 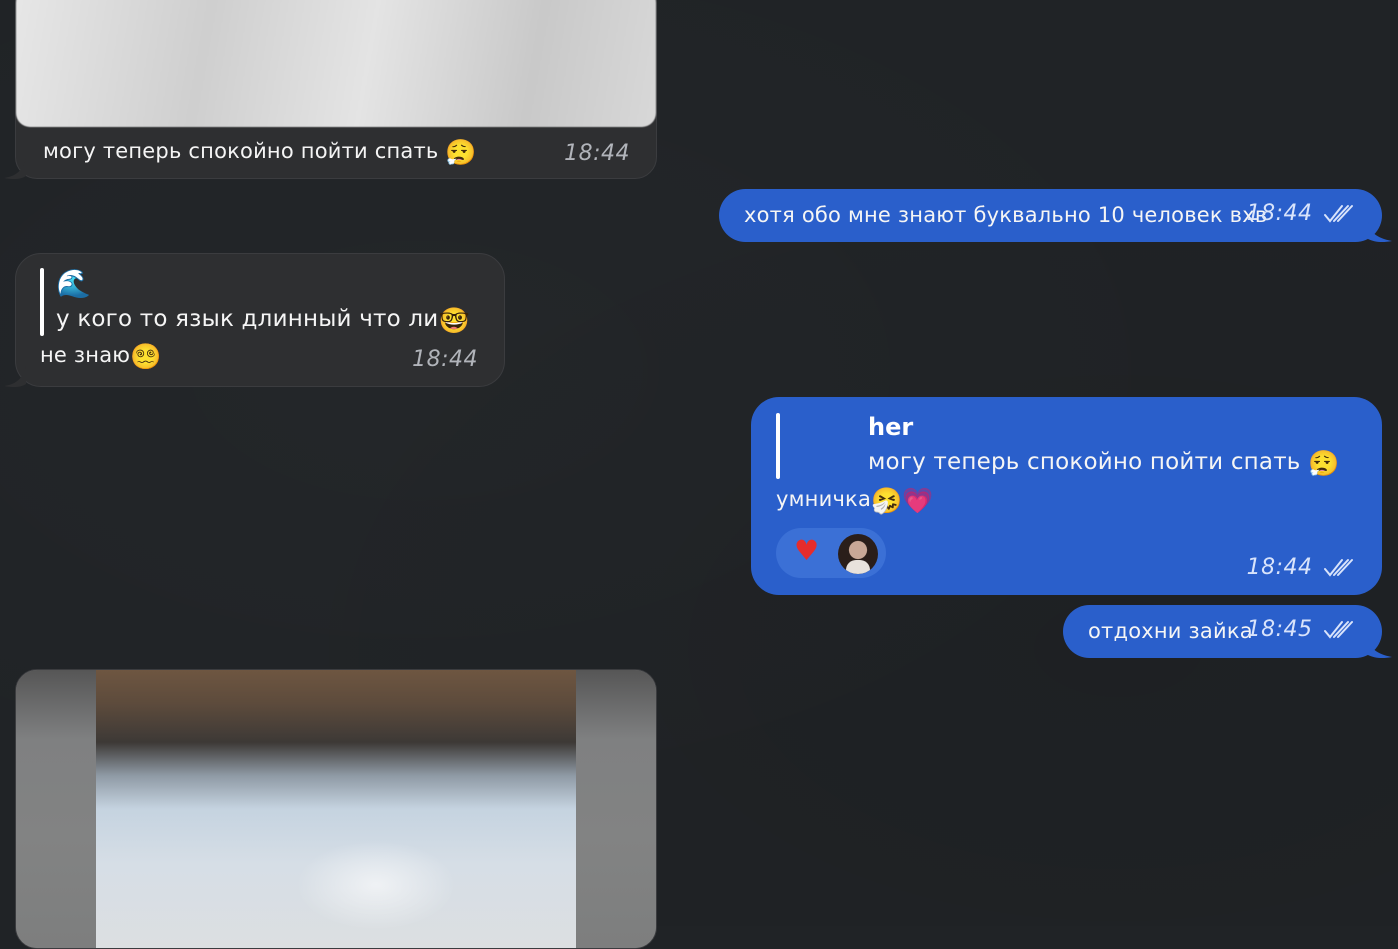 What do you see at coordinates (890, 427) in the screenshot?
I see `reply-quote-author: her` at bounding box center [890, 427].